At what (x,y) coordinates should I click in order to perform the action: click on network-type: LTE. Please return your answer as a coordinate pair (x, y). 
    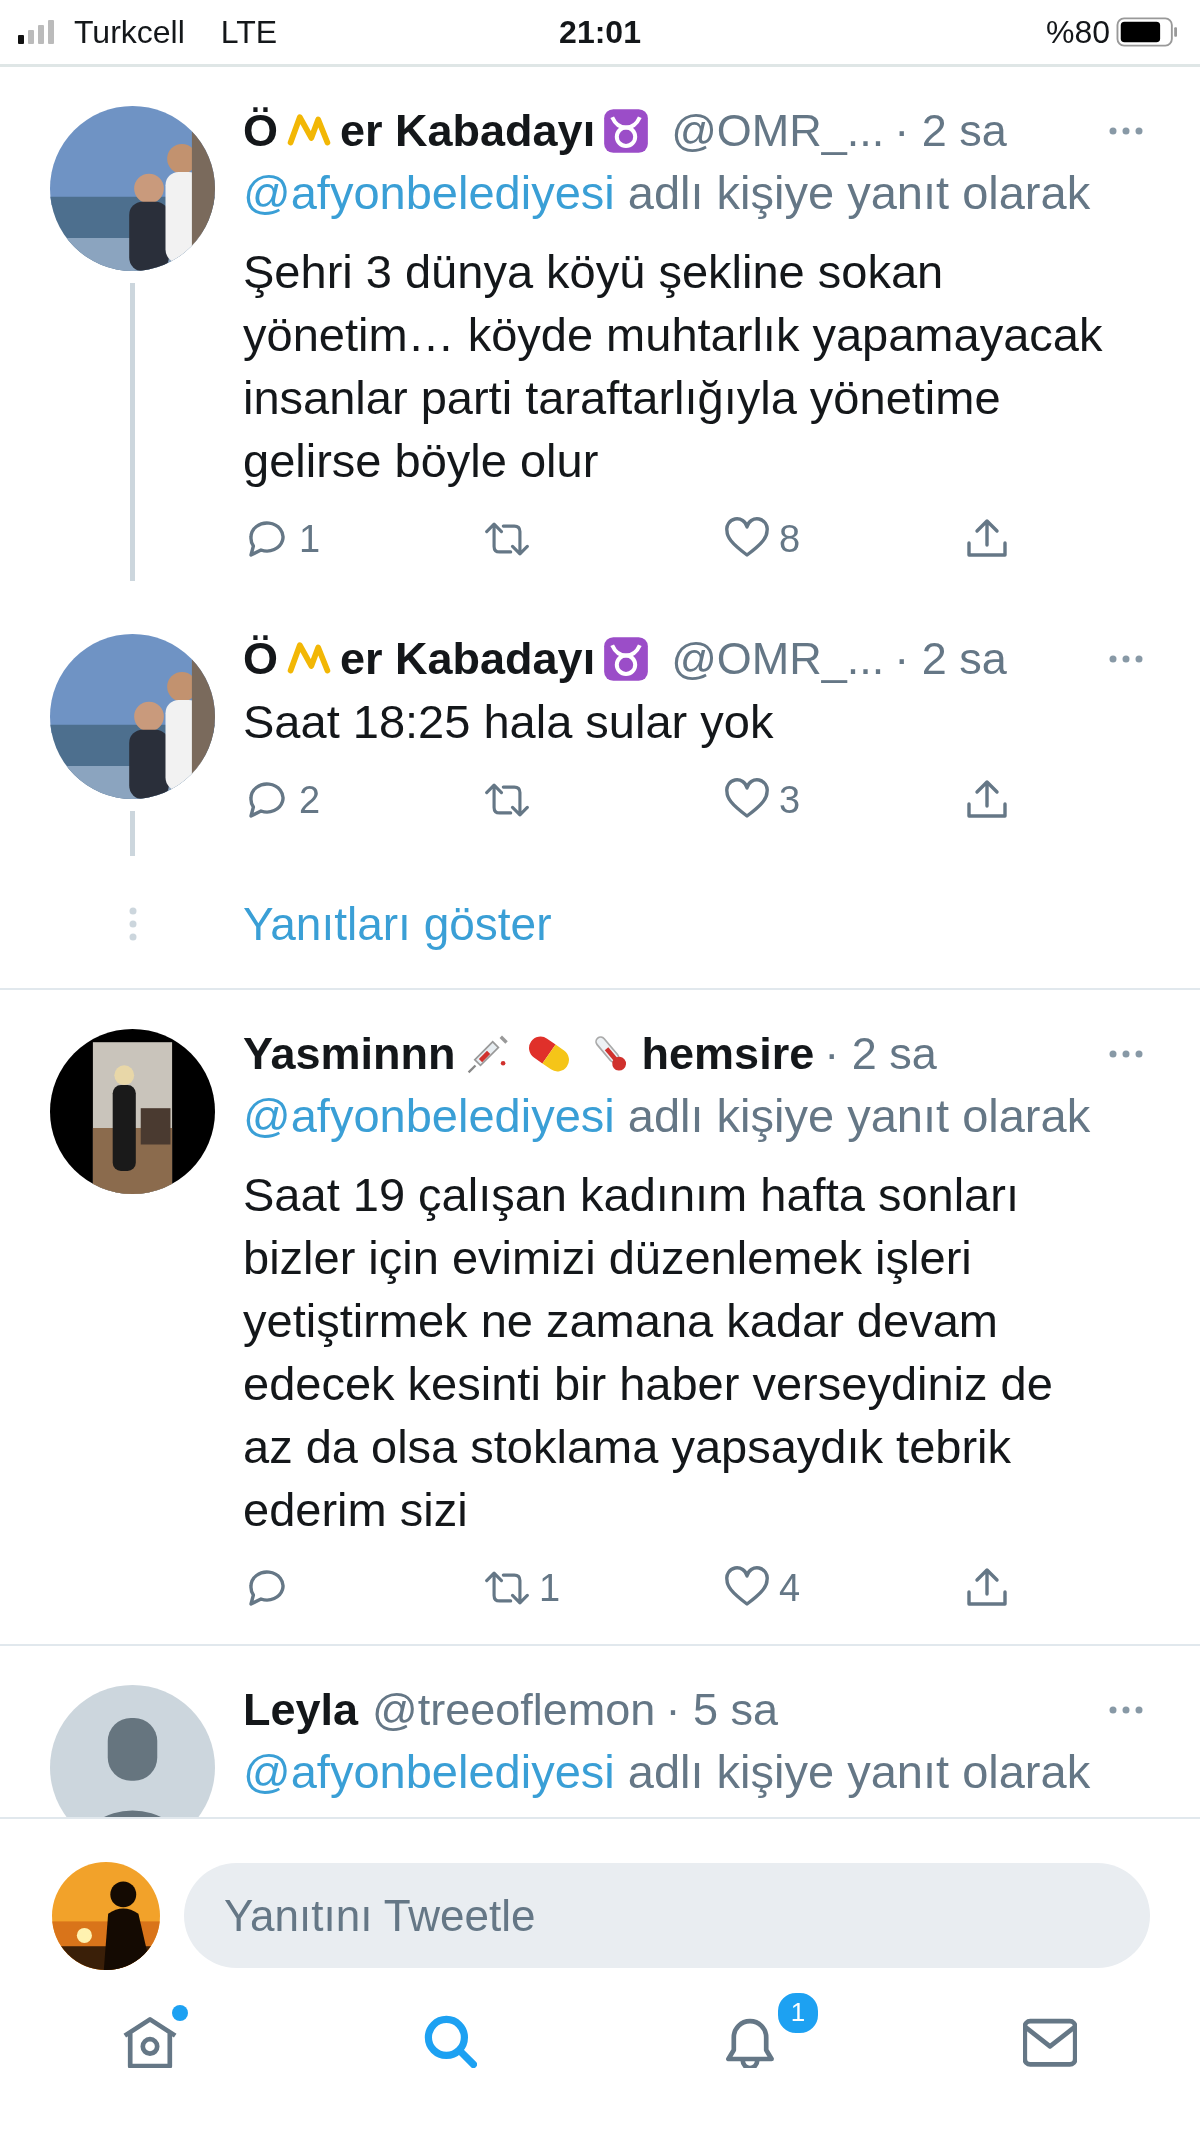
    Looking at the image, I should click on (249, 32).